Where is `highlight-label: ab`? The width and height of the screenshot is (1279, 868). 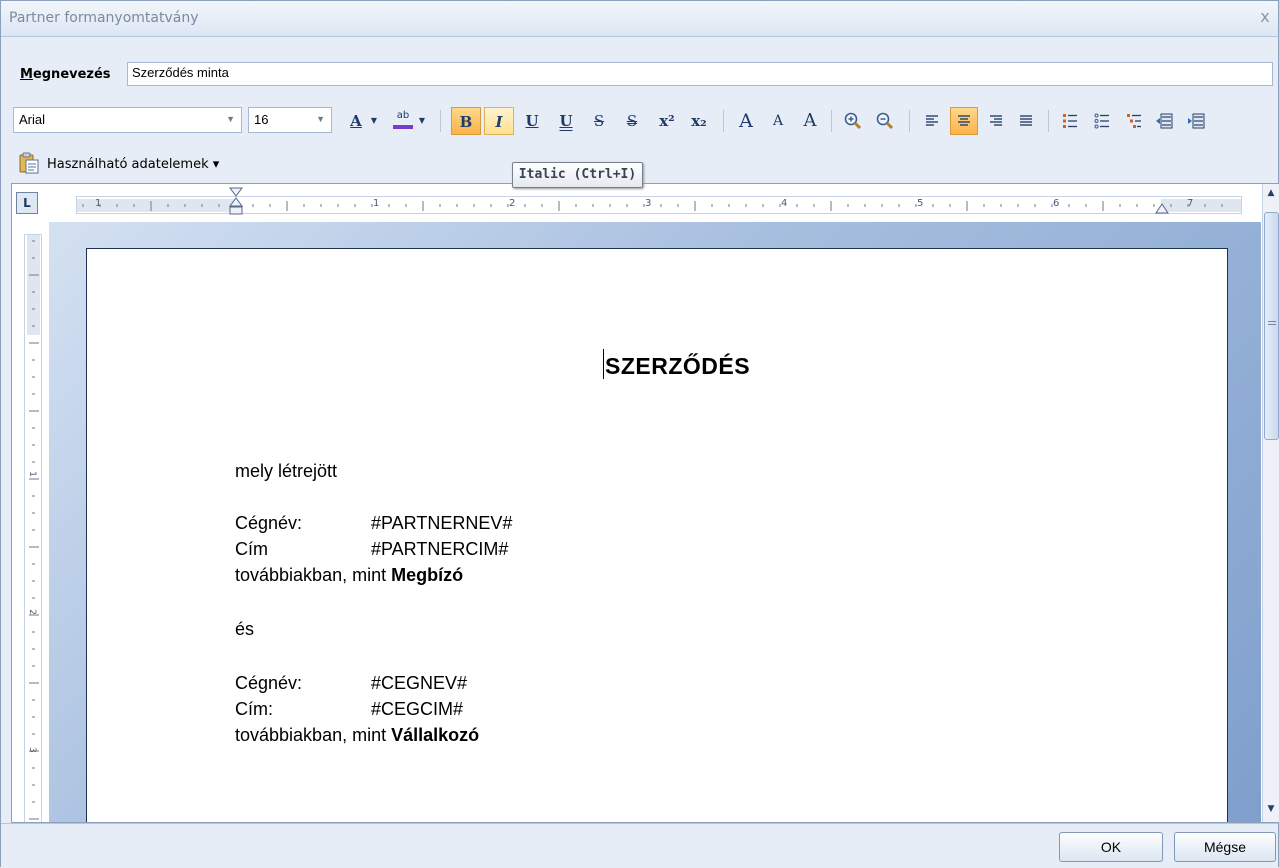 highlight-label: ab is located at coordinates (403, 115).